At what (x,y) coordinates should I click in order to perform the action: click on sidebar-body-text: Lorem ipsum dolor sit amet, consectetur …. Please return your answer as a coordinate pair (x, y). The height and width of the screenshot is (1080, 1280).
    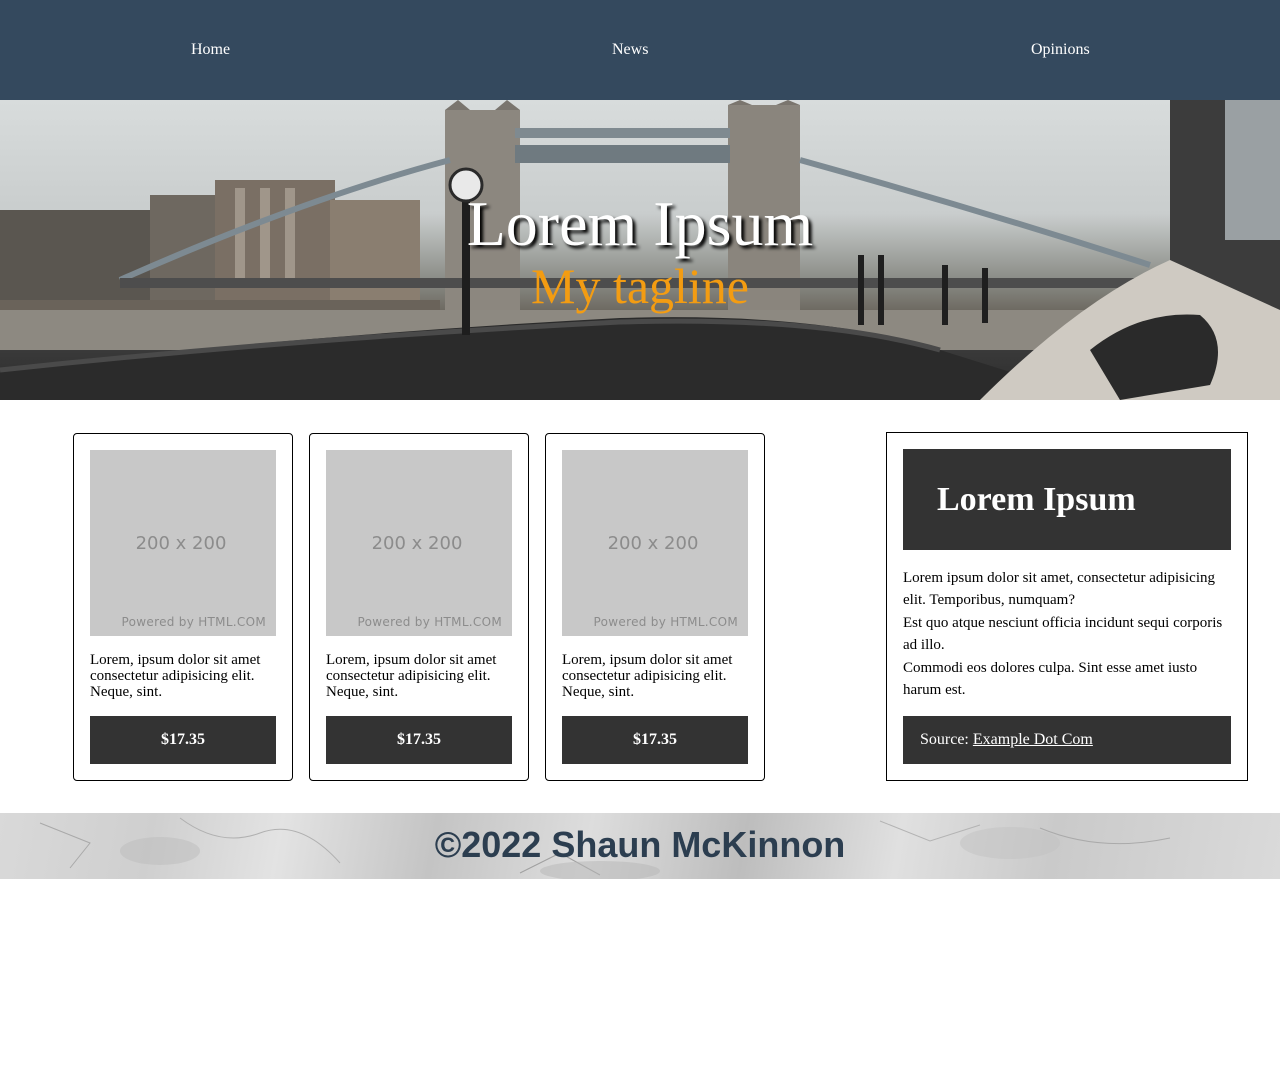
    Looking at the image, I should click on (1068, 634).